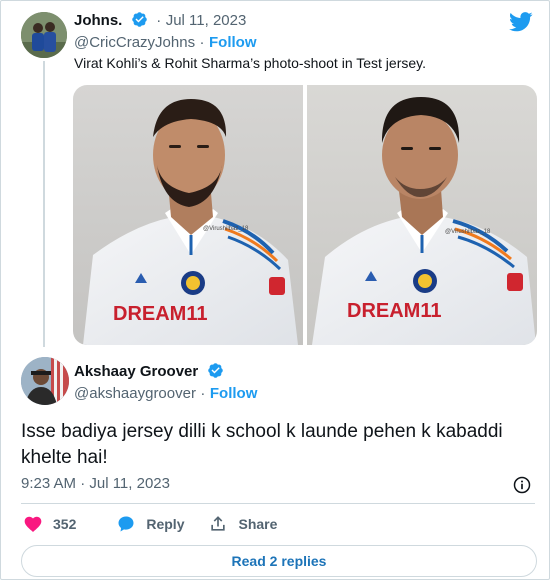  I want to click on reply-bubble-icon, so click(126, 524).